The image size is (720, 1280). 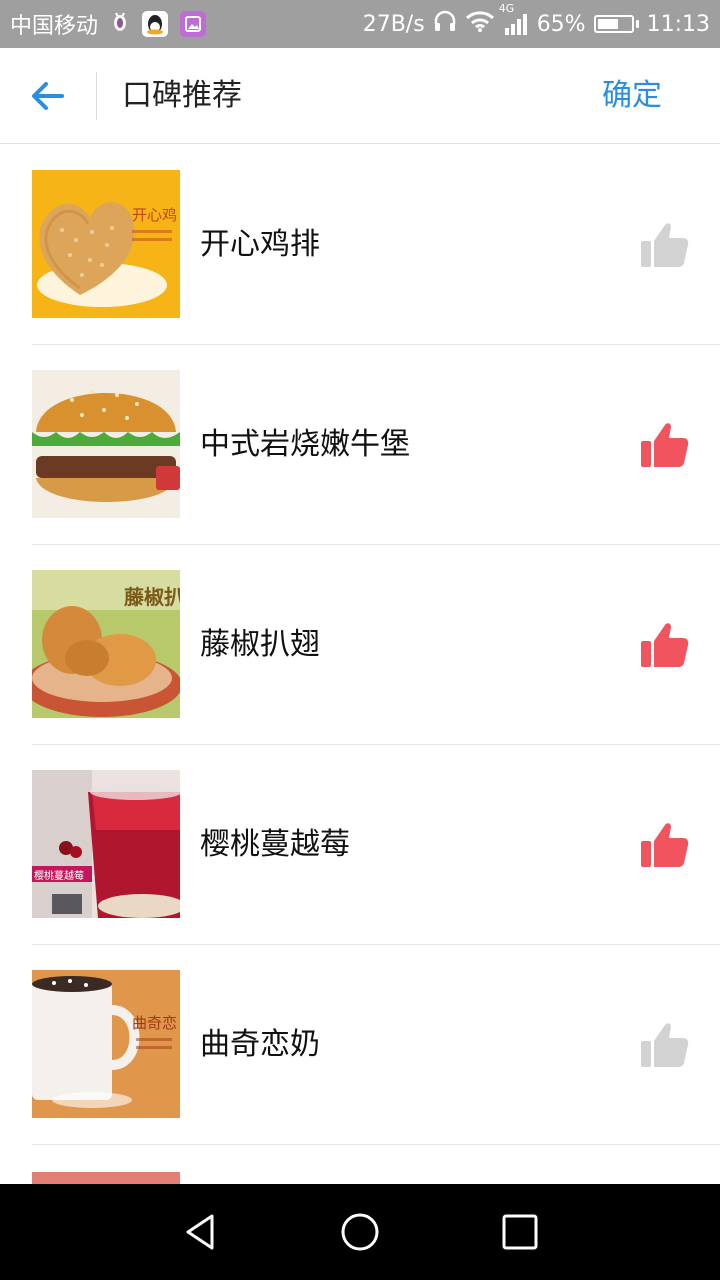 I want to click on header-divider, so click(x=96, y=96).